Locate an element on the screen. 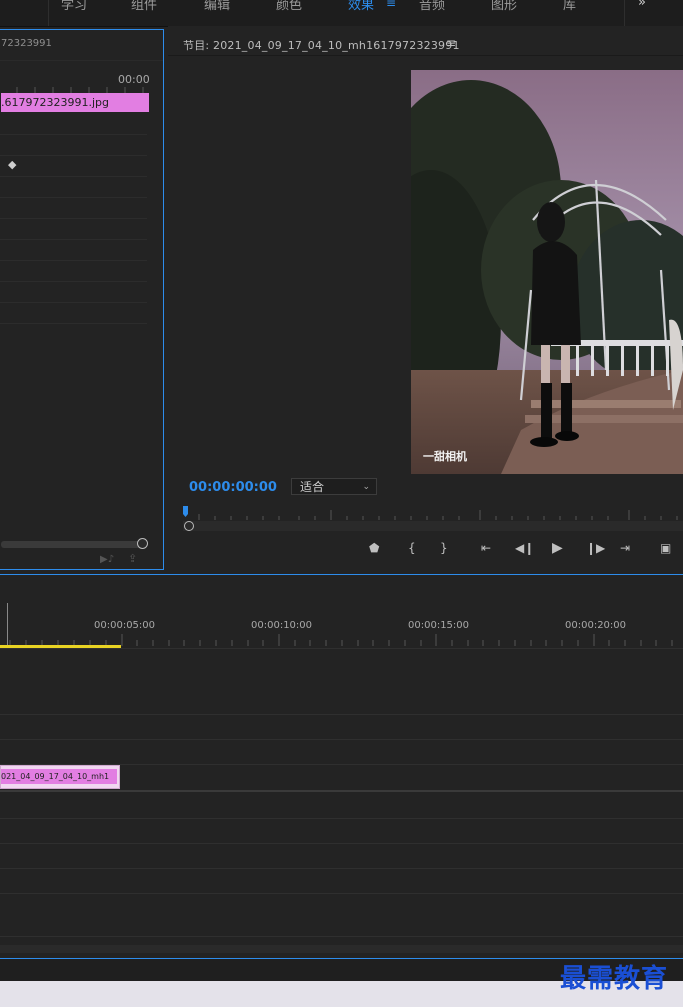 The image size is (683, 1007). go-to-out-icon: ⇥ is located at coordinates (625, 548).